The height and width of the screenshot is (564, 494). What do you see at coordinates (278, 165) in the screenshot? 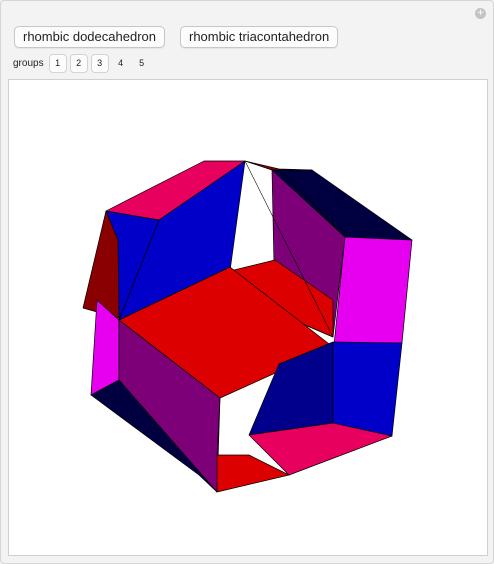
I see `face-top-maroon` at bounding box center [278, 165].